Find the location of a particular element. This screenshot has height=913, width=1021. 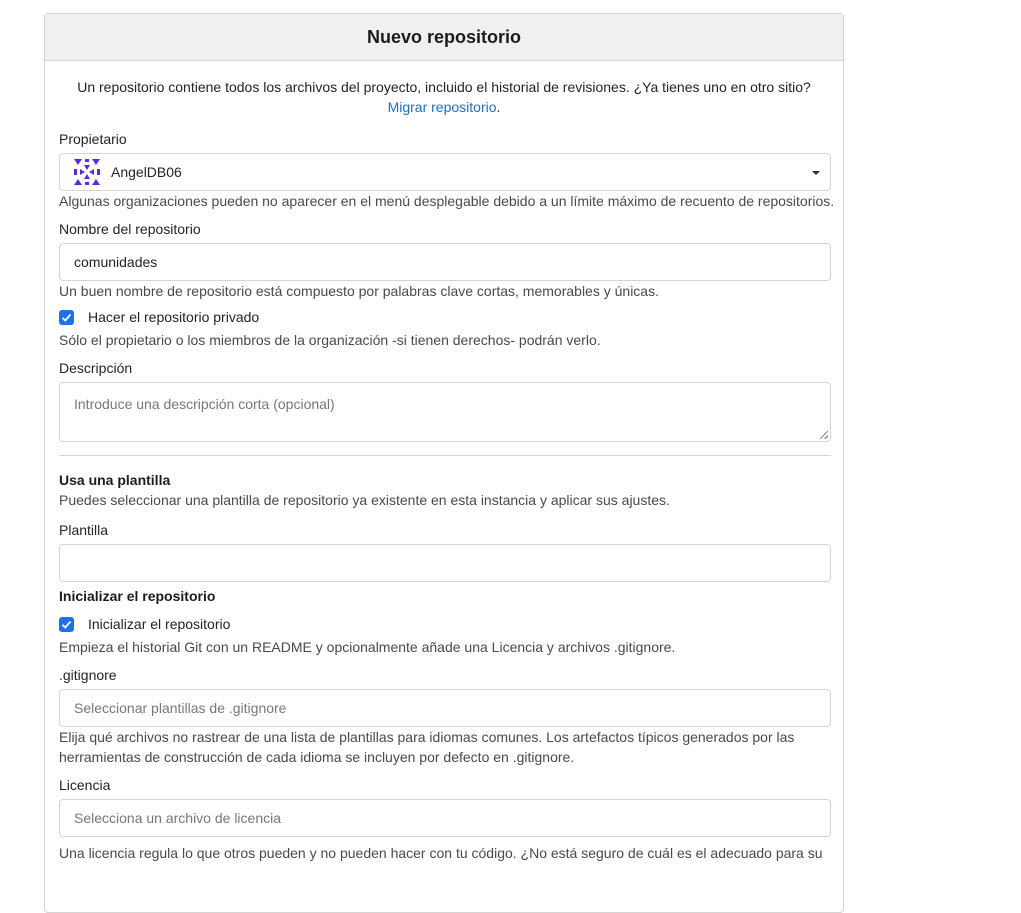

template-input is located at coordinates (445, 563).